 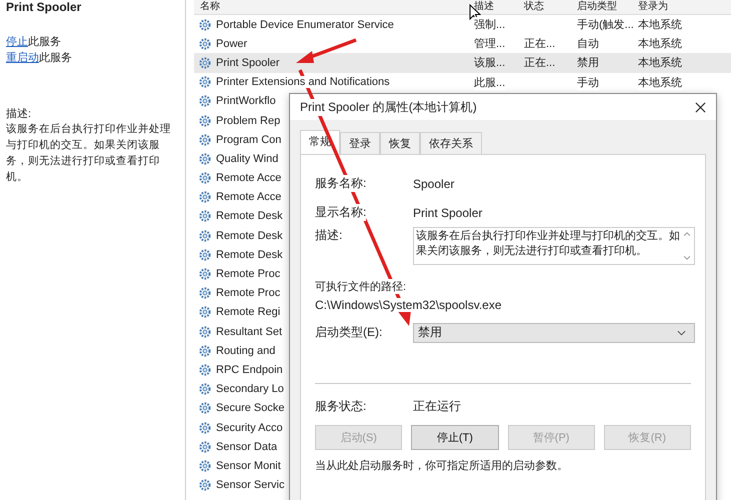 I want to click on description-text: 该服务在后台执行打印作业并处理与打印机的交互。如果关闭该服务，则无法进行打印或查看打印机。, so click(x=89, y=153).